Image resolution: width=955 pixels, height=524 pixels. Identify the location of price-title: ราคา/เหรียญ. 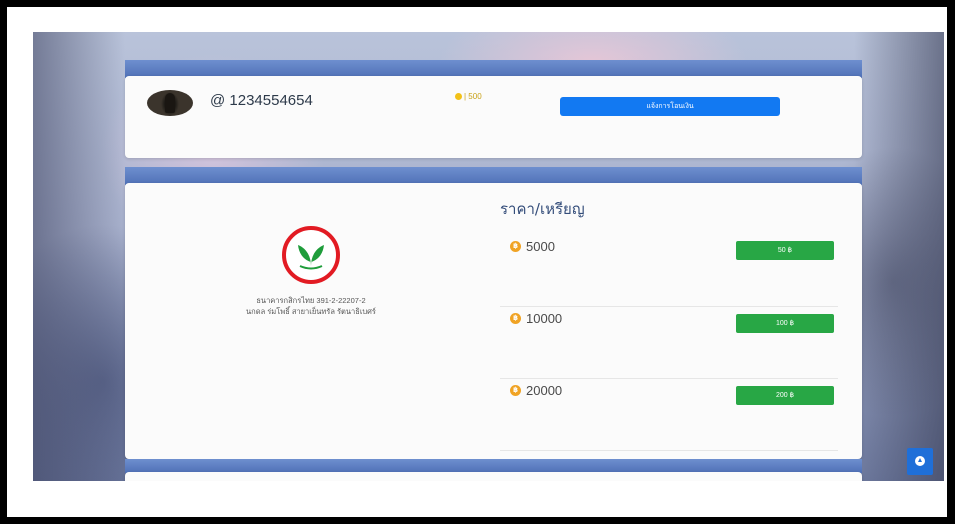
(542, 209).